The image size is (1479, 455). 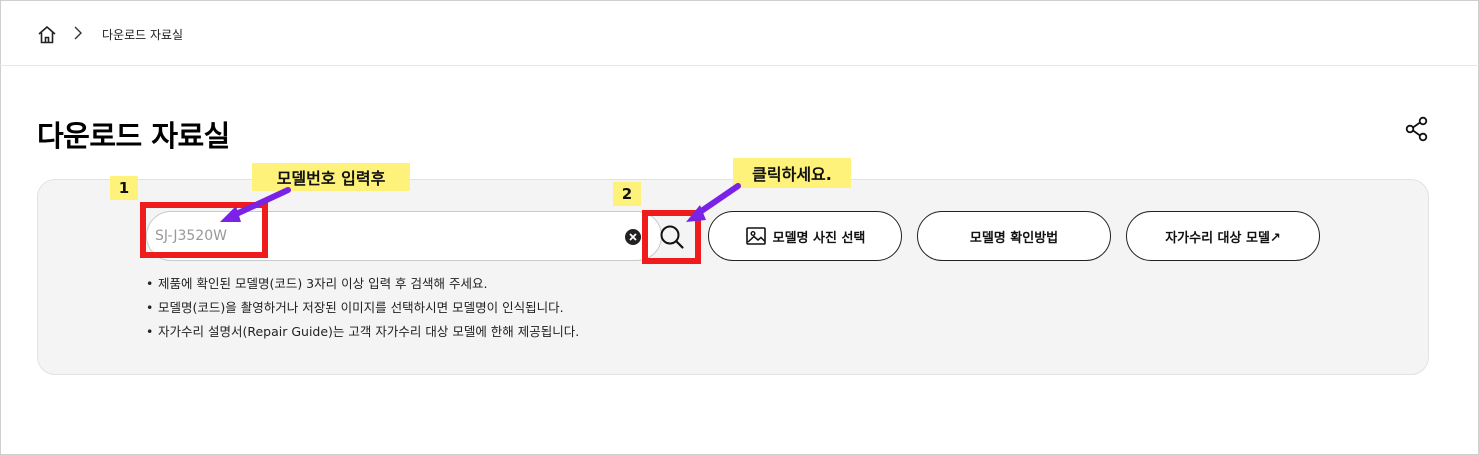 I want to click on model-howto-button: 모델명 확인방법, so click(x=1014, y=236).